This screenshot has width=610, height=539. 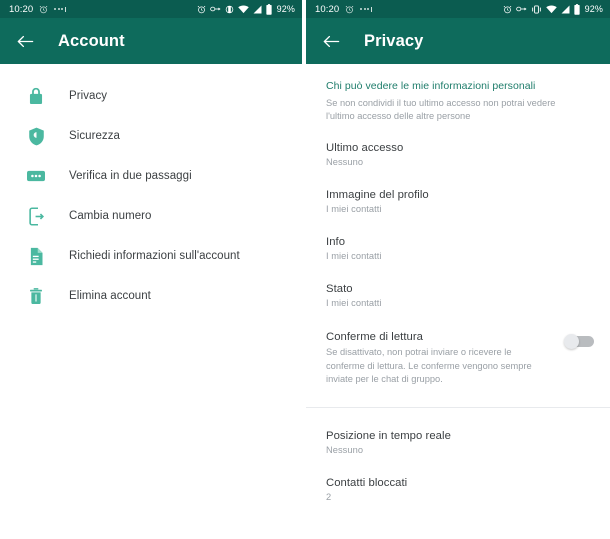 What do you see at coordinates (151, 9) in the screenshot?
I see `status-bar-left: 10:20 92%` at bounding box center [151, 9].